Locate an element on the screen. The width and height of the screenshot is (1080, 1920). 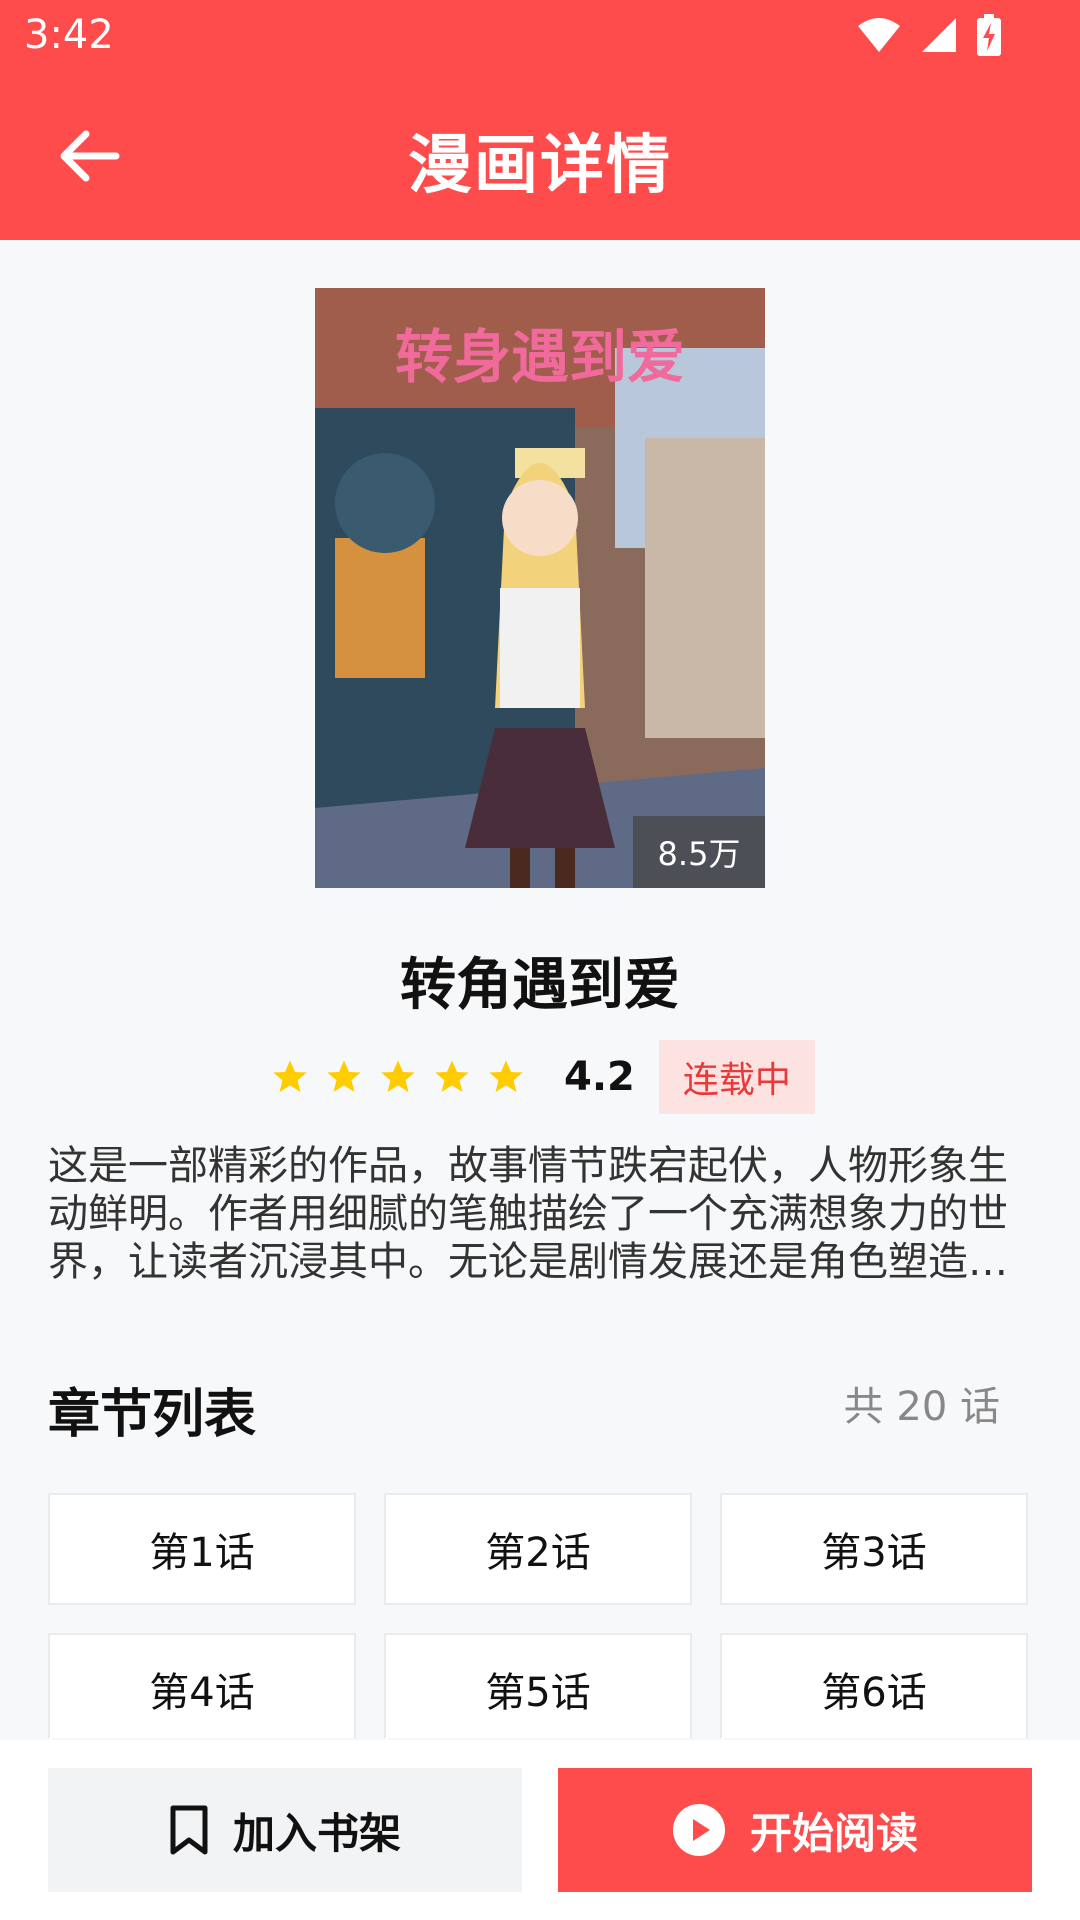
chapter-button: 第6话 is located at coordinates (874, 1685).